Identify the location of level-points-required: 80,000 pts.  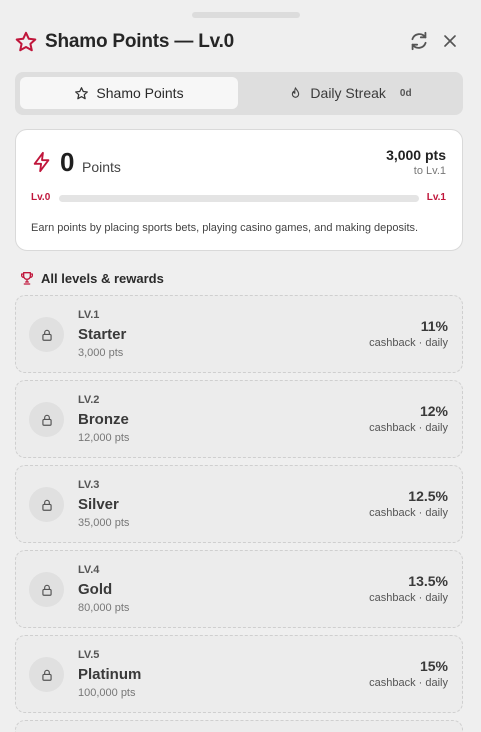
(104, 608).